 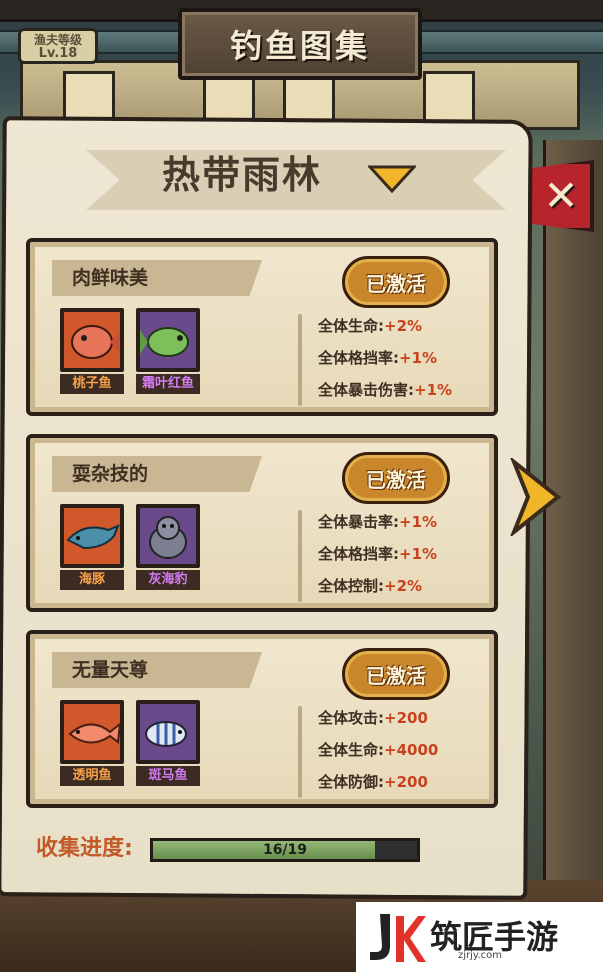 I want to click on close-button: ✕, so click(x=561, y=196).